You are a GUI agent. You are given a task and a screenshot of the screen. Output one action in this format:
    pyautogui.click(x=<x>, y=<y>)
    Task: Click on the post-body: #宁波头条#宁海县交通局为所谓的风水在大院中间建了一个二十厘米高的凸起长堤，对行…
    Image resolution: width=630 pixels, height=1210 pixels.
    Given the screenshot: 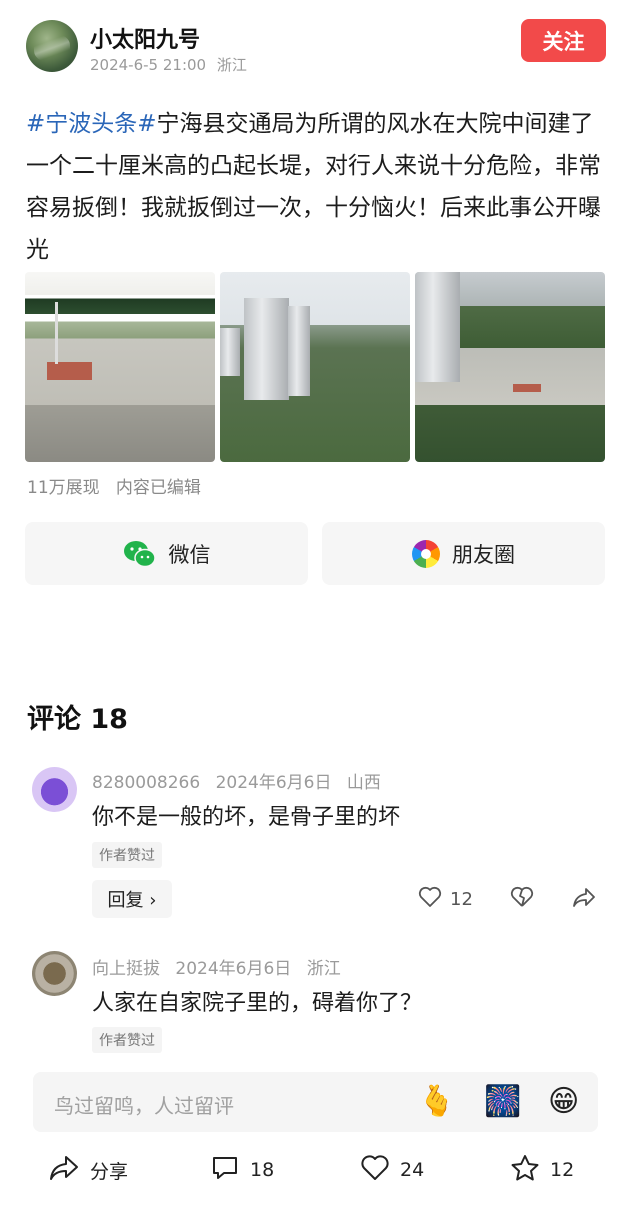 What is the action you would take?
    pyautogui.click(x=318, y=187)
    